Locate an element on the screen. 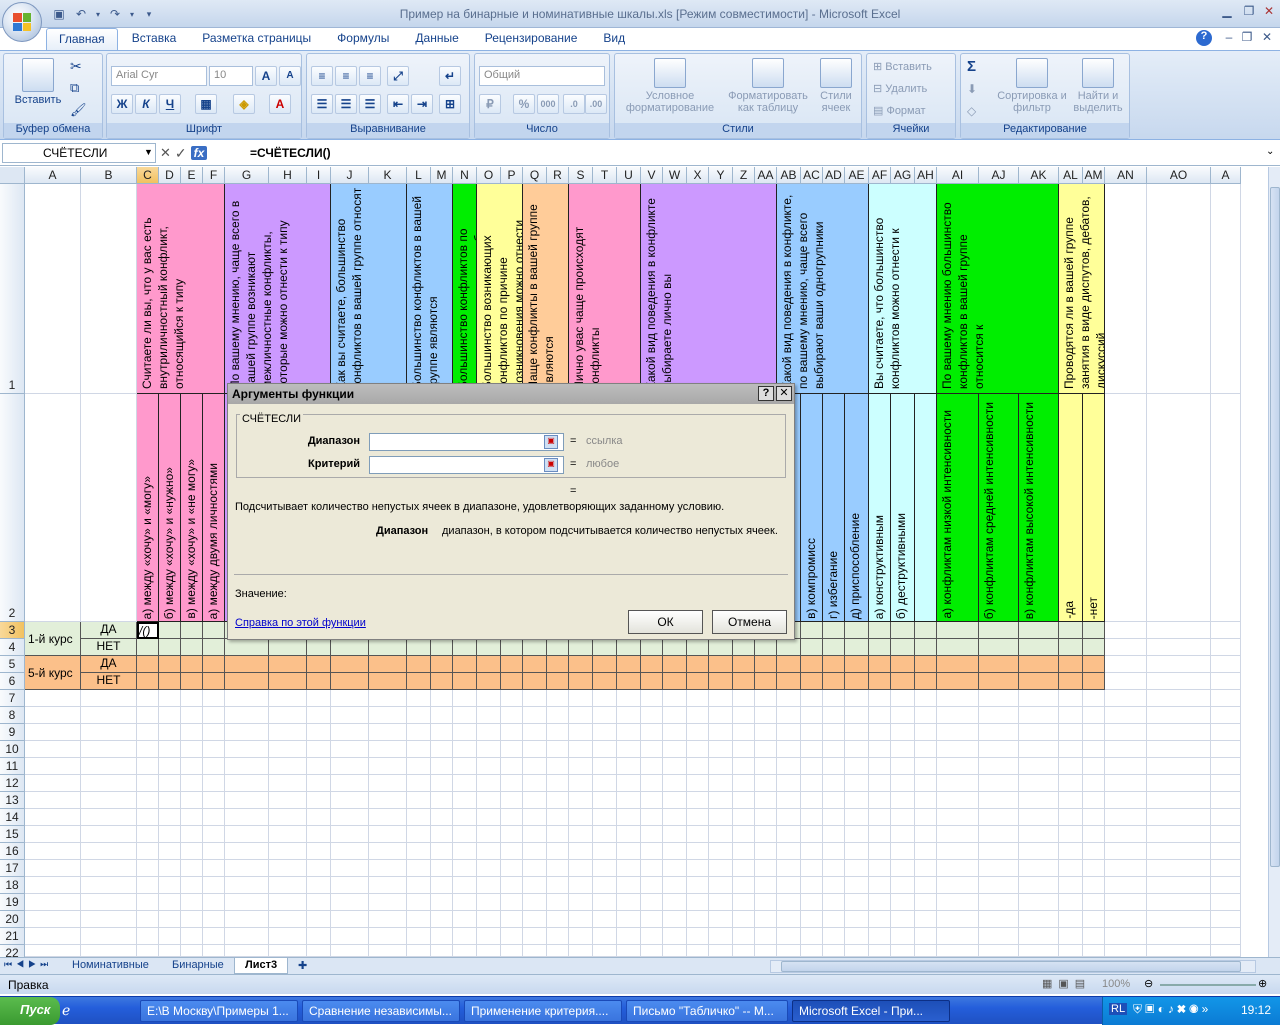 The height and width of the screenshot is (1025, 1280). grow-font-icon: A is located at coordinates (266, 76).